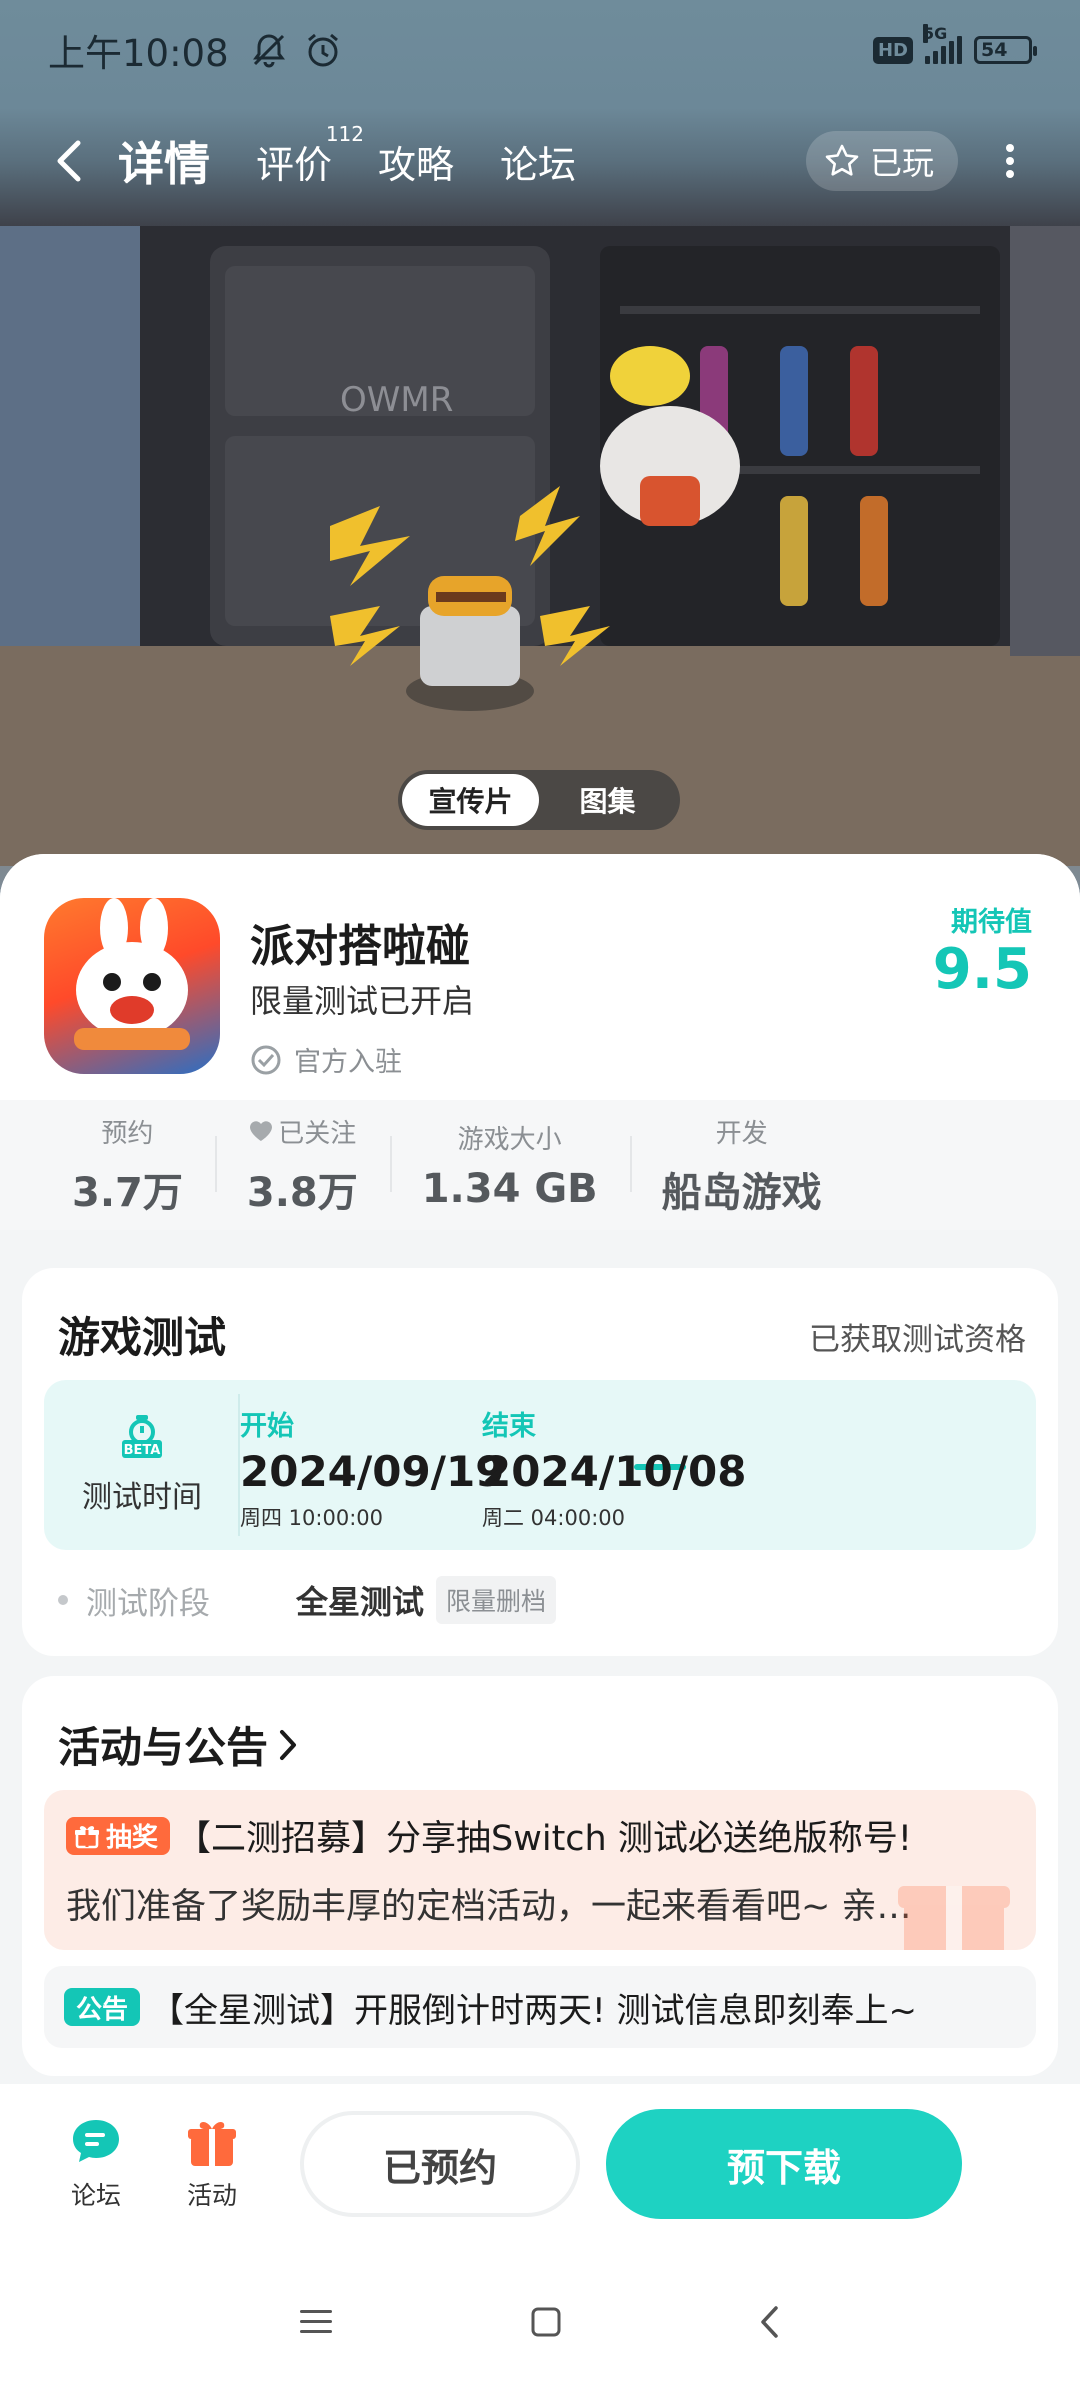  What do you see at coordinates (148, 1603) in the screenshot?
I see `stage-label: 测试阶段` at bounding box center [148, 1603].